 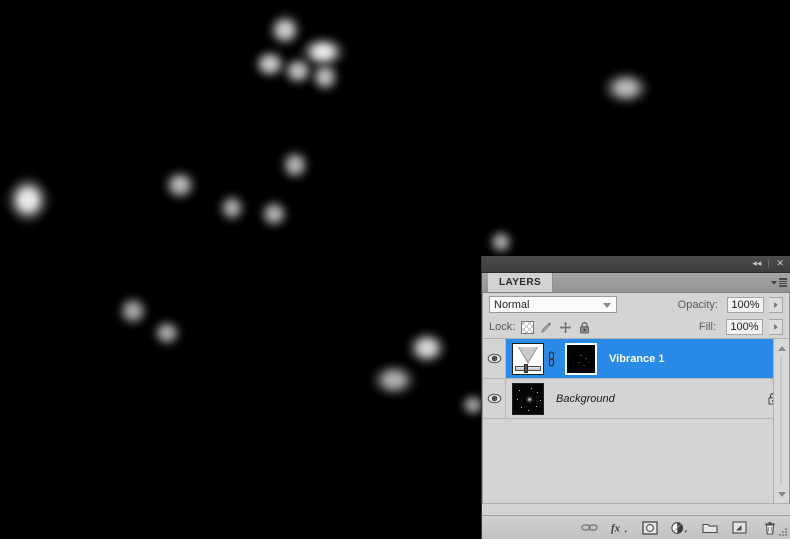 What do you see at coordinates (585, 399) in the screenshot?
I see `layer-name: Background` at bounding box center [585, 399].